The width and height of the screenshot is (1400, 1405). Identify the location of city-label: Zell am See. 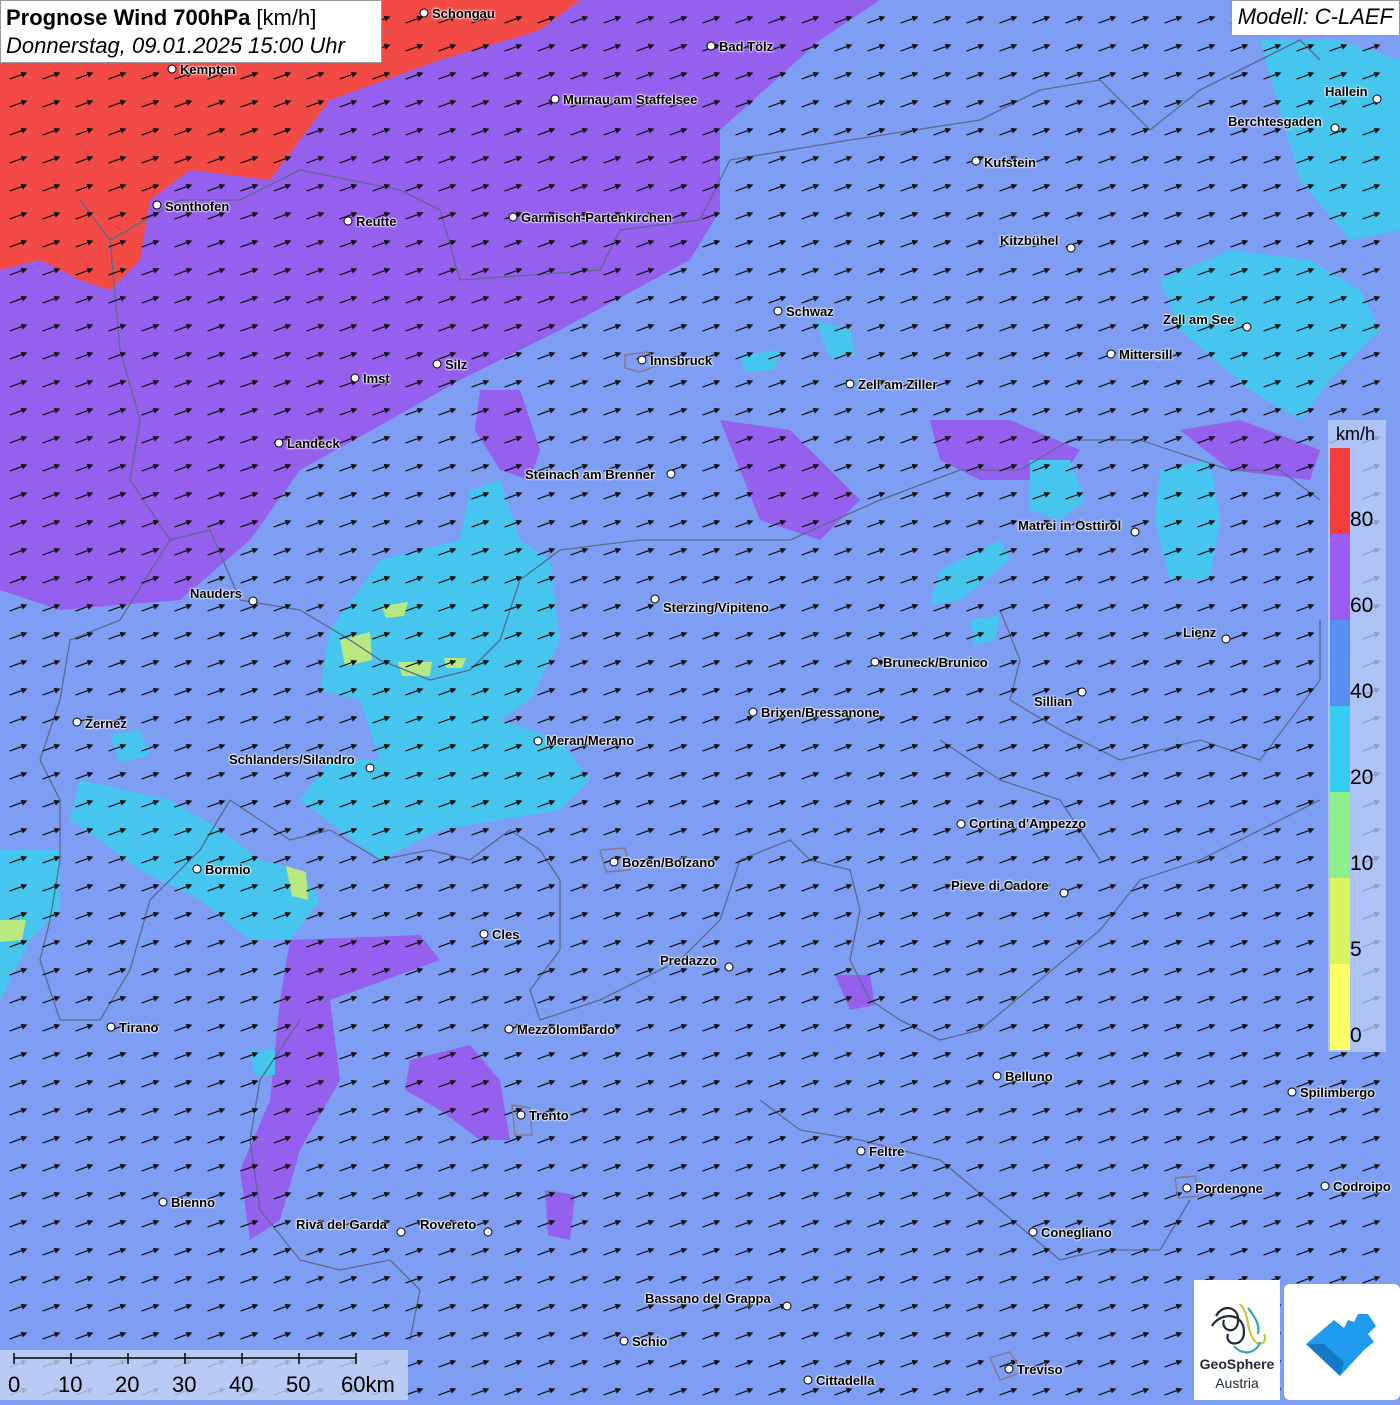
(1199, 319).